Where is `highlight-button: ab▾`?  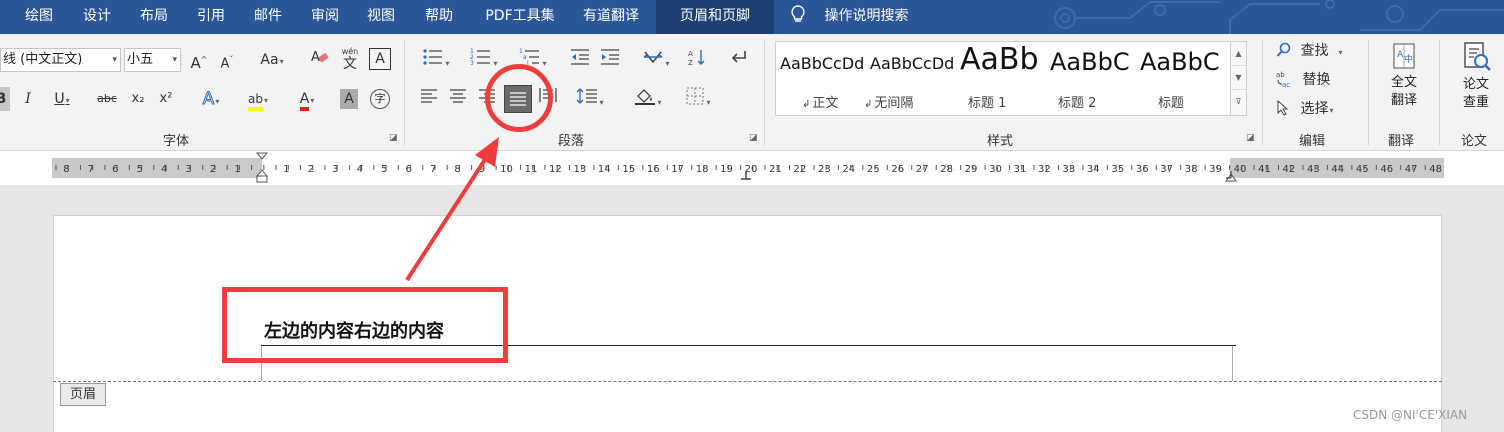 highlight-button: ab▾ is located at coordinates (258, 99).